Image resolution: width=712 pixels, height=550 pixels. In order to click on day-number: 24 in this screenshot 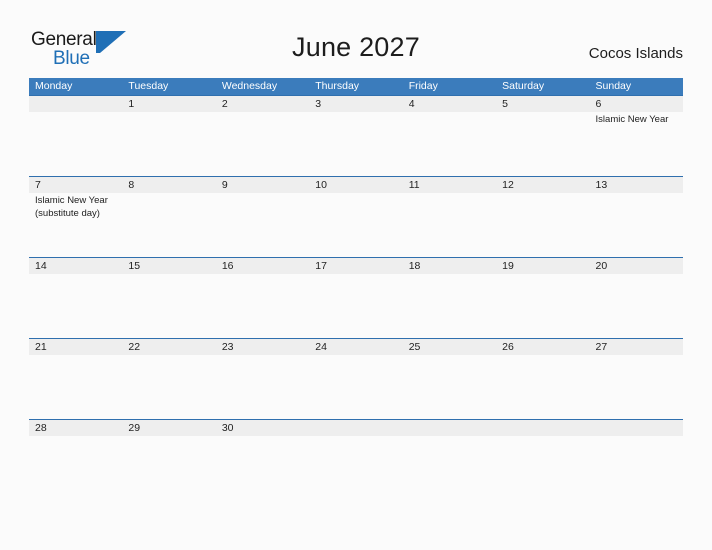, I will do `click(321, 347)`.